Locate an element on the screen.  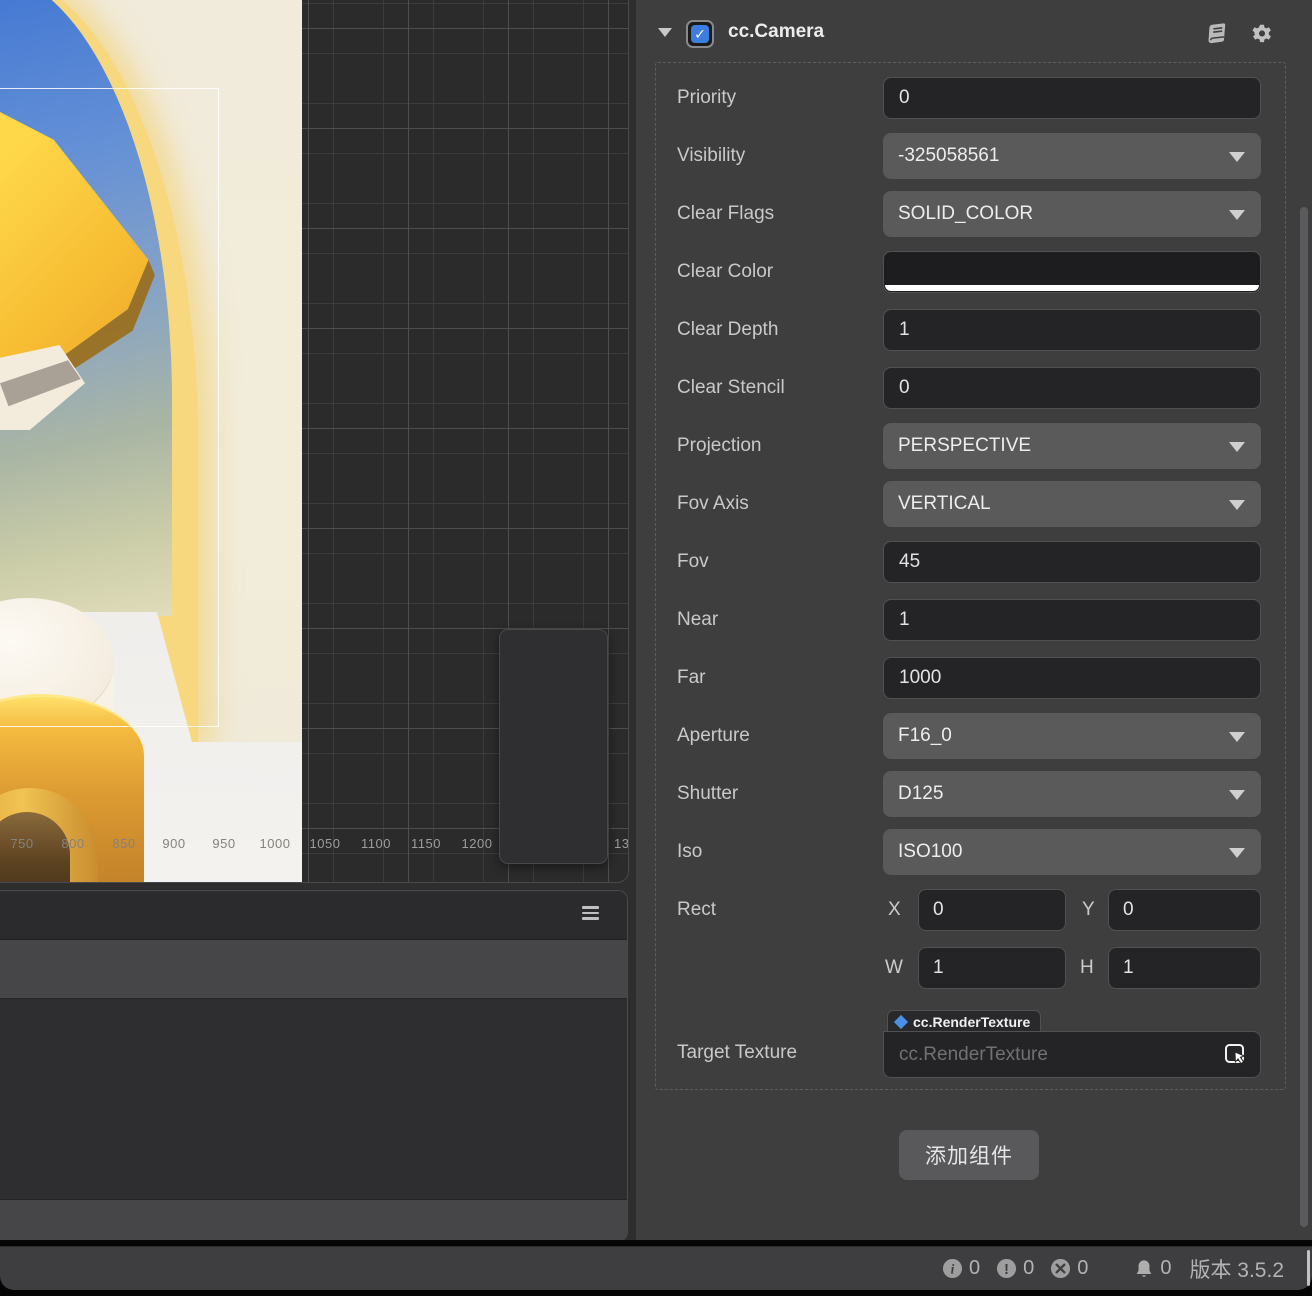
lower-panel-header is located at coordinates (313, 915).